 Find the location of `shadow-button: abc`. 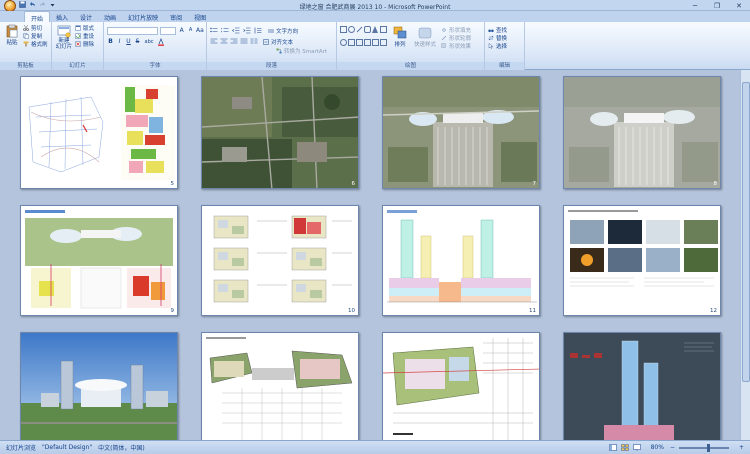

shadow-button: abc is located at coordinates (149, 42).